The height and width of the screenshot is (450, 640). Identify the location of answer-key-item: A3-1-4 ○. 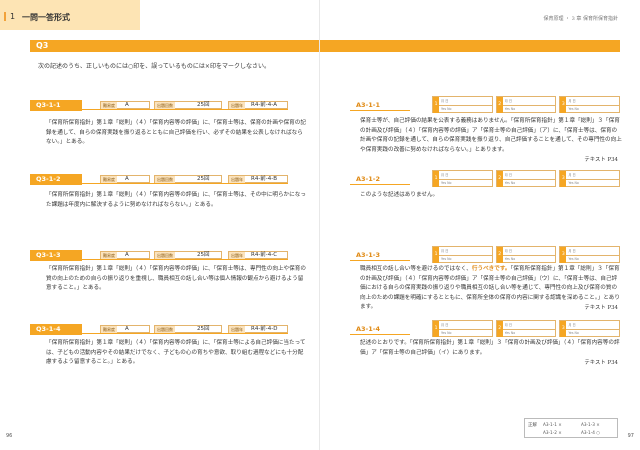
(590, 432).